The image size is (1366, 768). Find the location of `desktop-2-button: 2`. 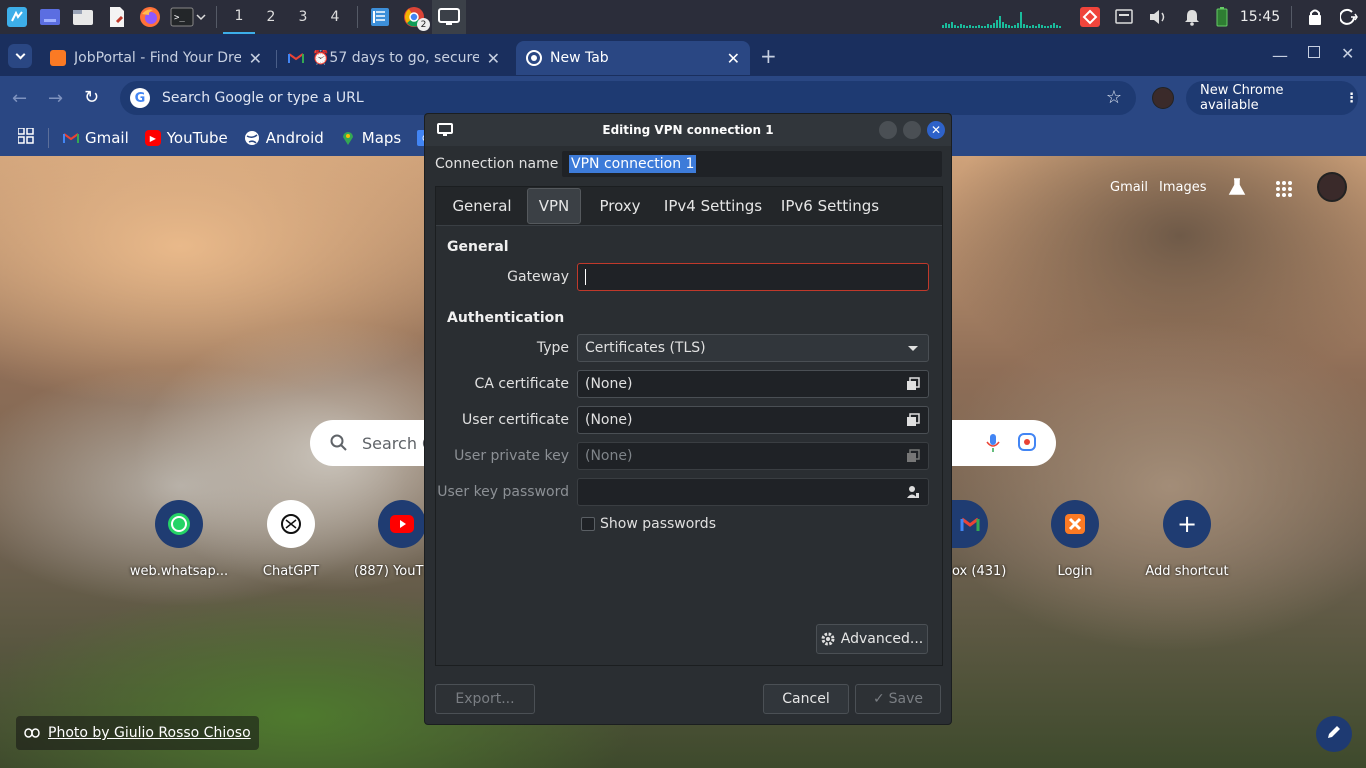

desktop-2-button: 2 is located at coordinates (271, 17).